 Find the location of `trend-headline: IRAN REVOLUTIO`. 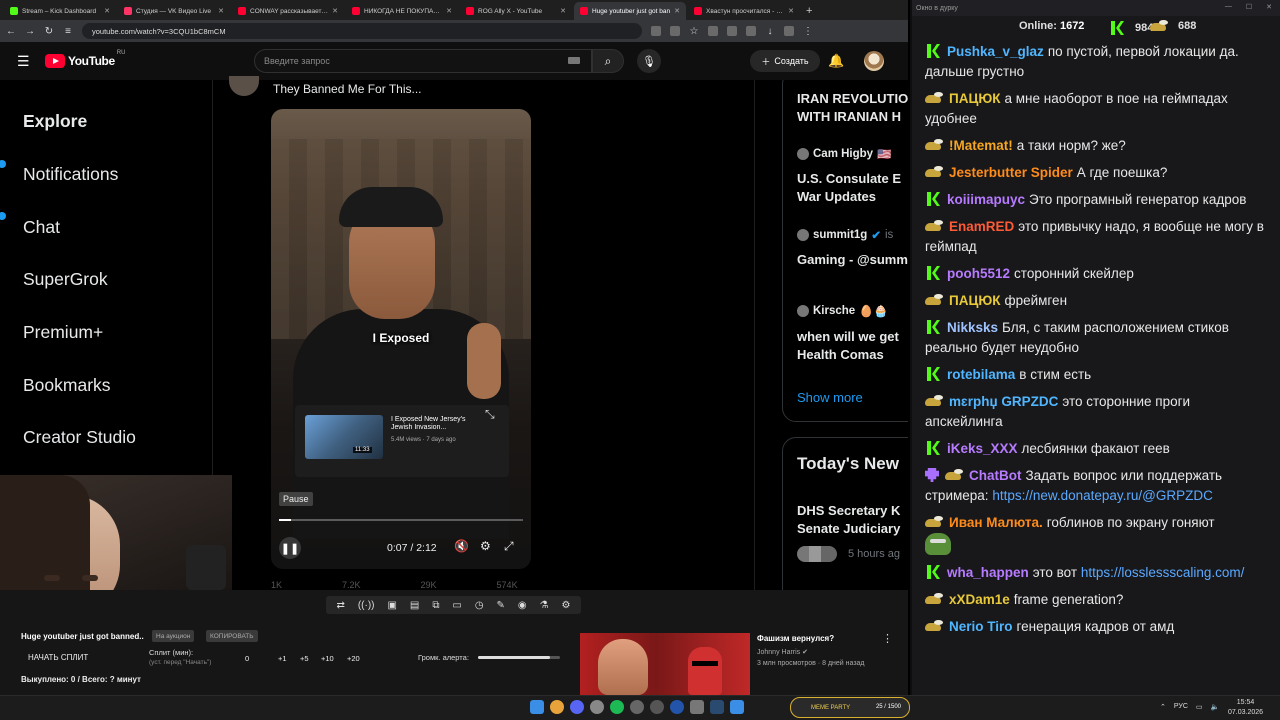

trend-headline: IRAN REVOLUTIO is located at coordinates (852, 99).